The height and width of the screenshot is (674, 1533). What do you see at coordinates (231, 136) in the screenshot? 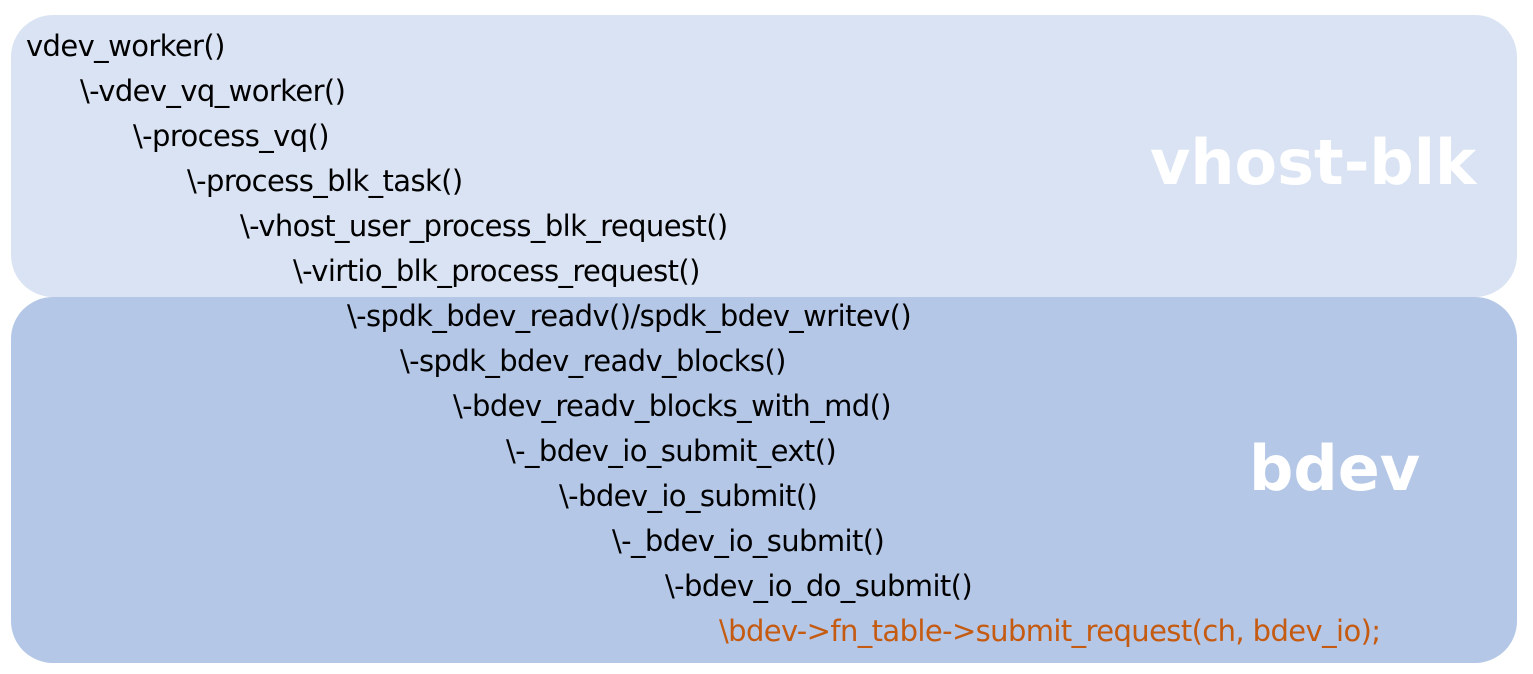
I see `call-chain-line-2: \-process_vq()` at bounding box center [231, 136].